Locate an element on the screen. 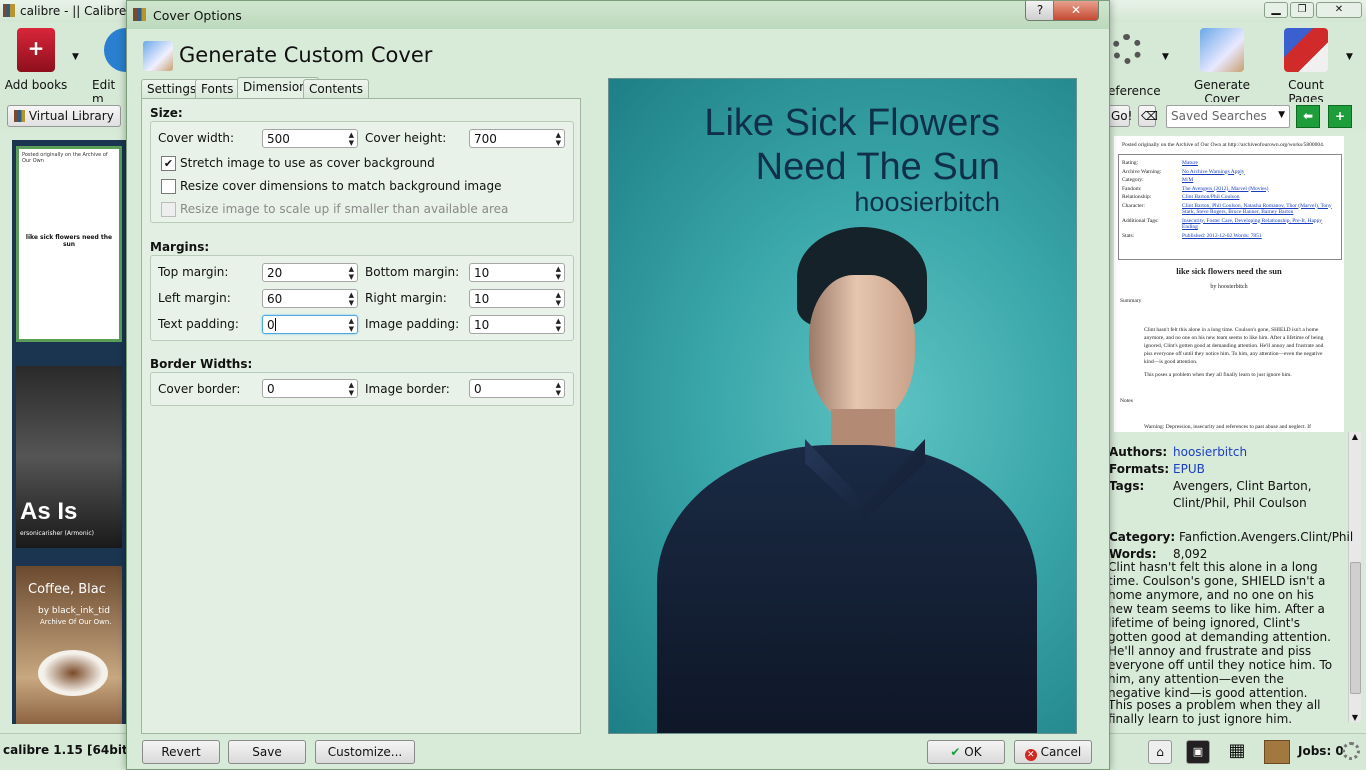  stretch-image-checkbox: ✔ is located at coordinates (168, 163).